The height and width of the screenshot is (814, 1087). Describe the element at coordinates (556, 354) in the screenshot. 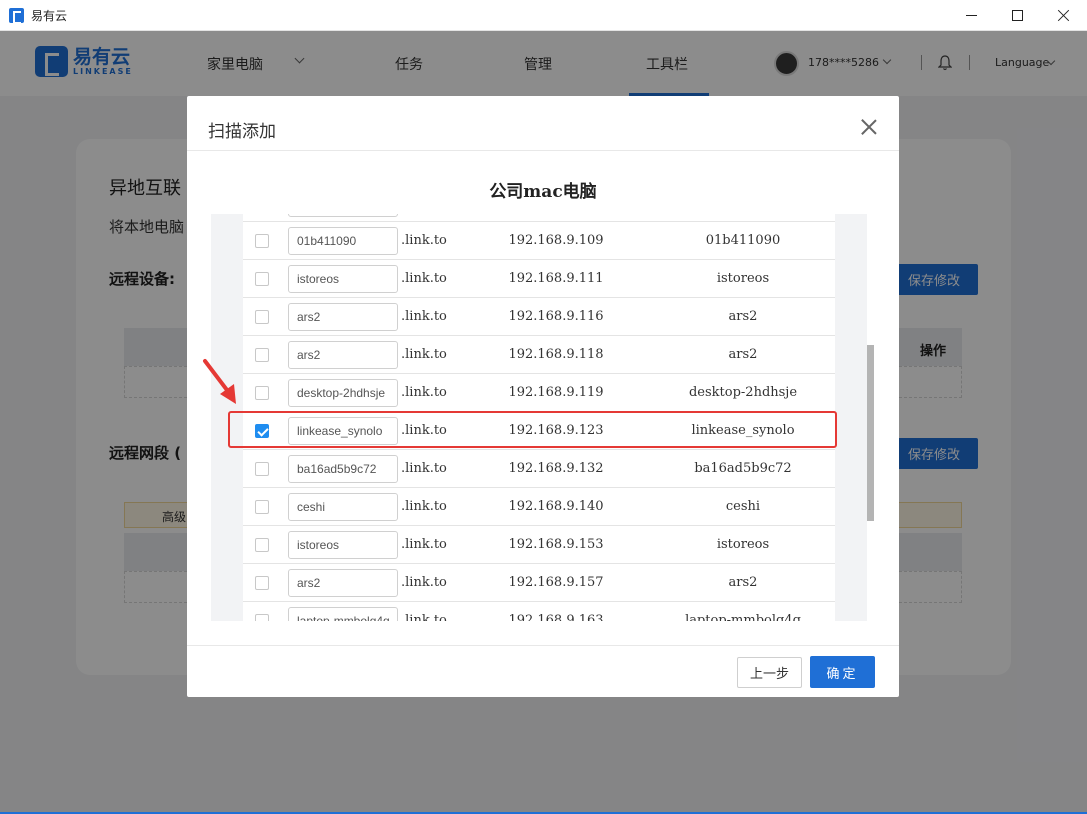

I see `ip-address: 192.168.9.118` at that location.